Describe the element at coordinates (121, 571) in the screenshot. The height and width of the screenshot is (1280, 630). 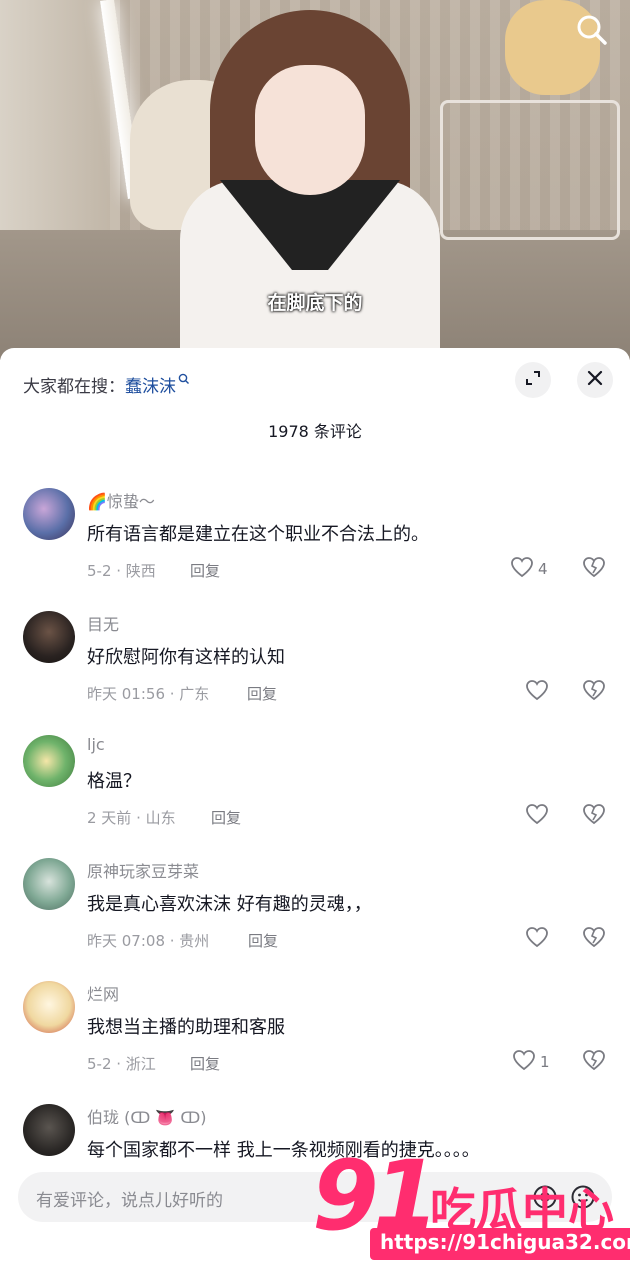
I see `comment-meta: 5-2 · 陕西` at that location.